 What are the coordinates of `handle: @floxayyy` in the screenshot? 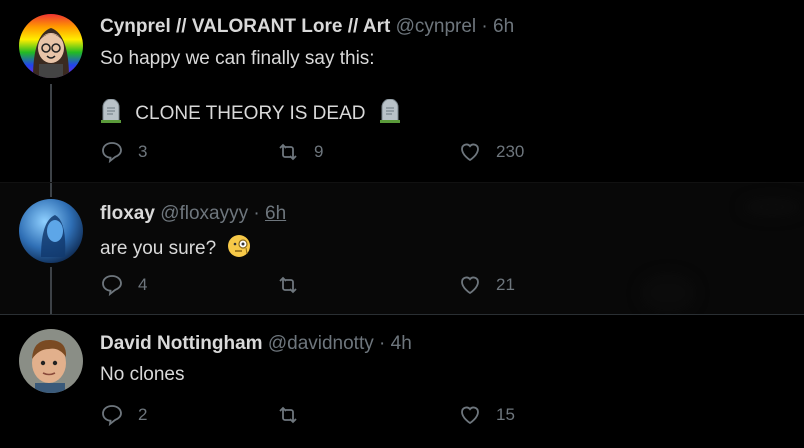 It's located at (204, 213).